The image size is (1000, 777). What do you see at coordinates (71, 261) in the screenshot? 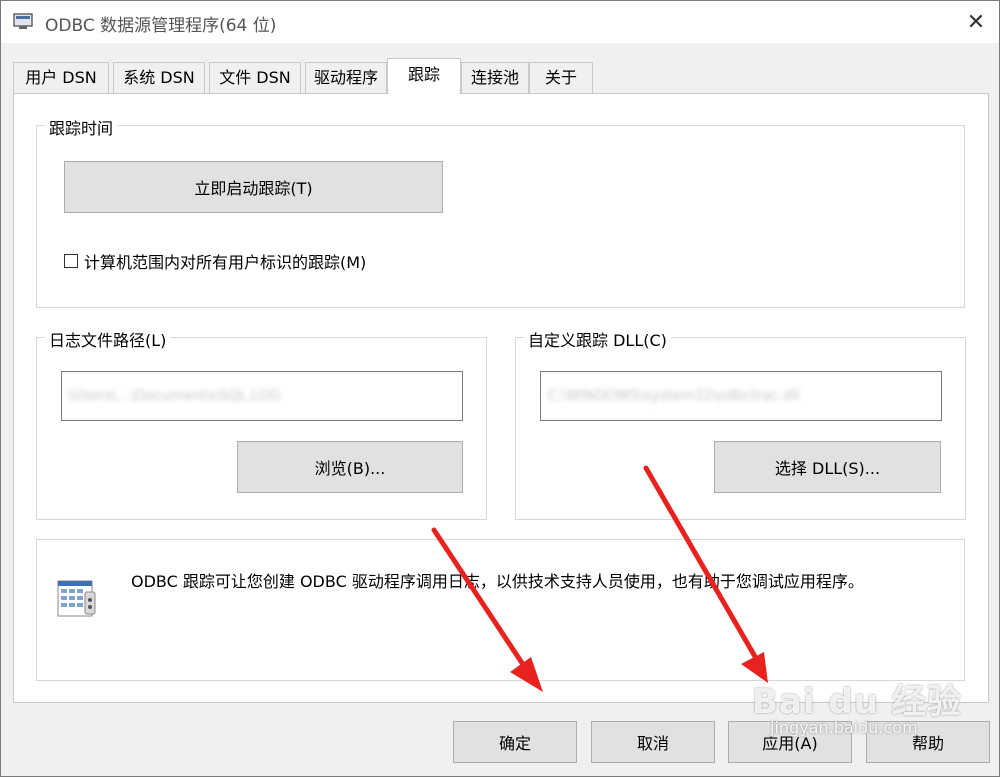
I see `checkbox-box` at bounding box center [71, 261].